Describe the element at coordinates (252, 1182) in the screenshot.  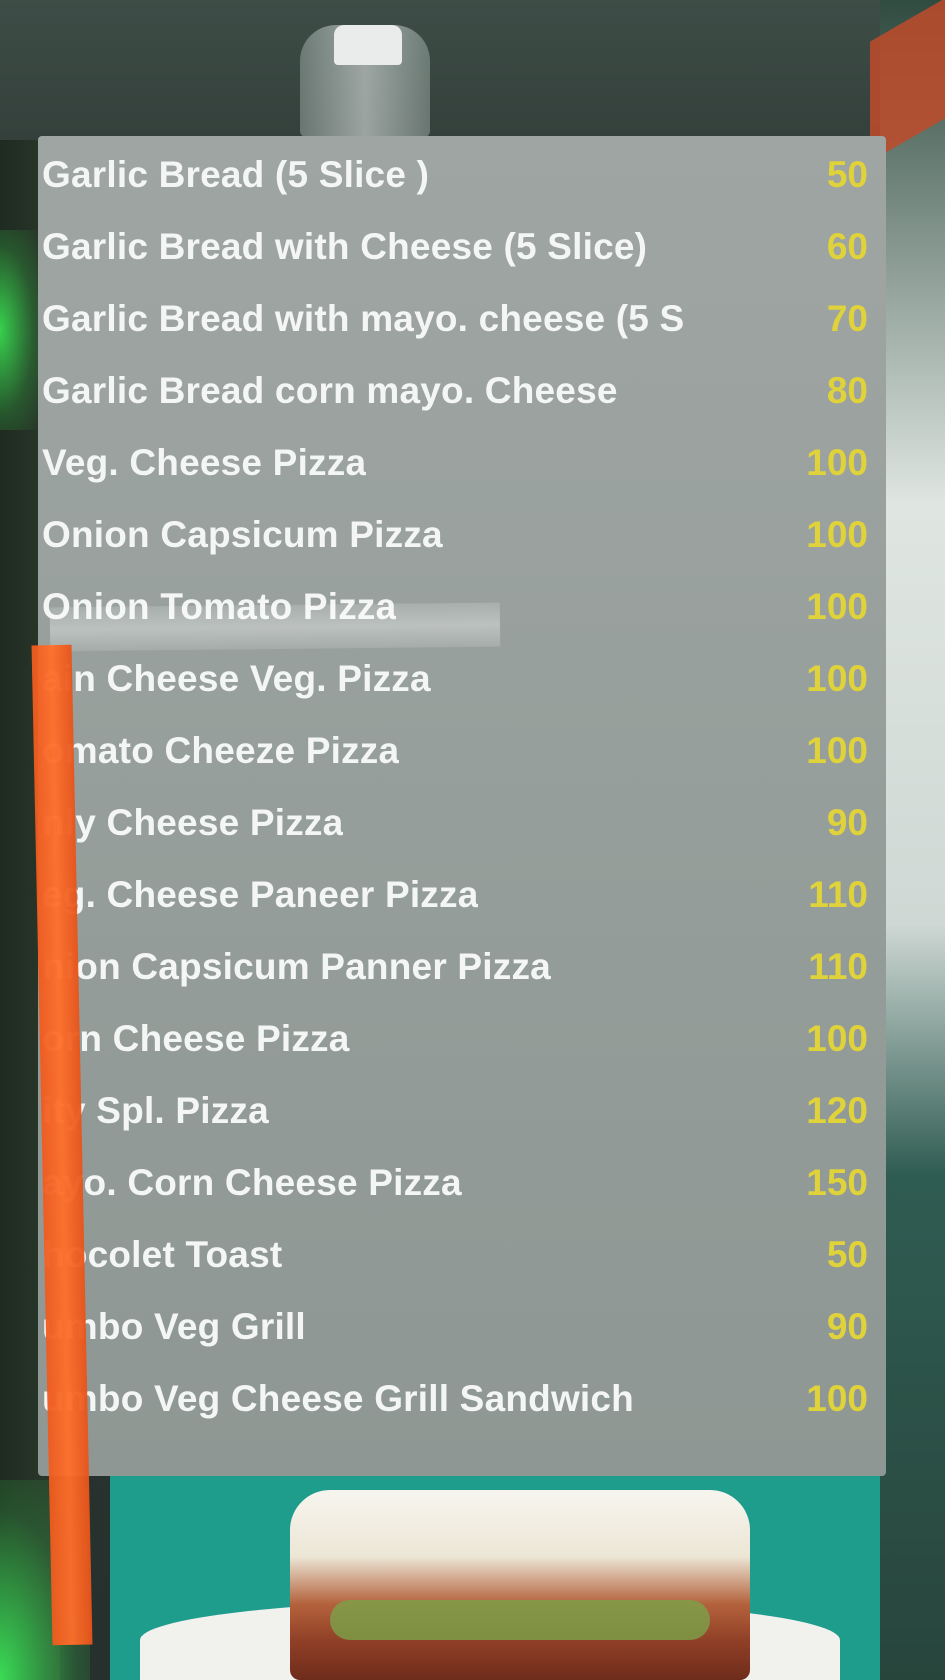
I see `item-name: ayo. Corn Cheese Pizza` at that location.